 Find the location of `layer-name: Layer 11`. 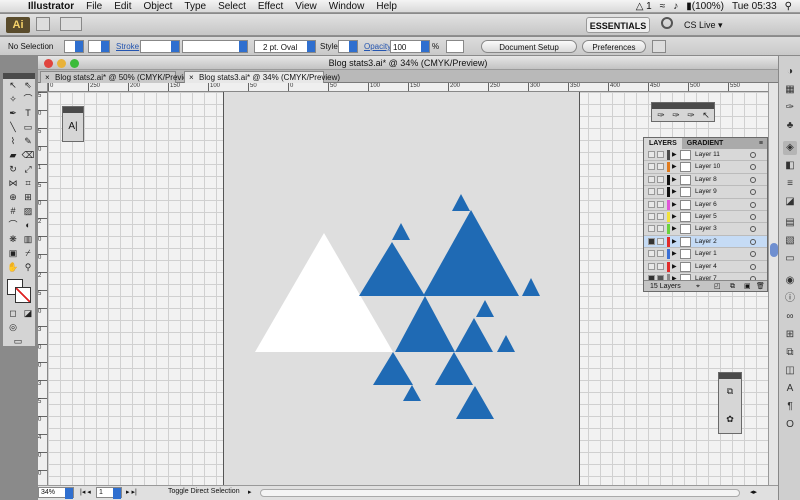

layer-name: Layer 11 is located at coordinates (707, 155).